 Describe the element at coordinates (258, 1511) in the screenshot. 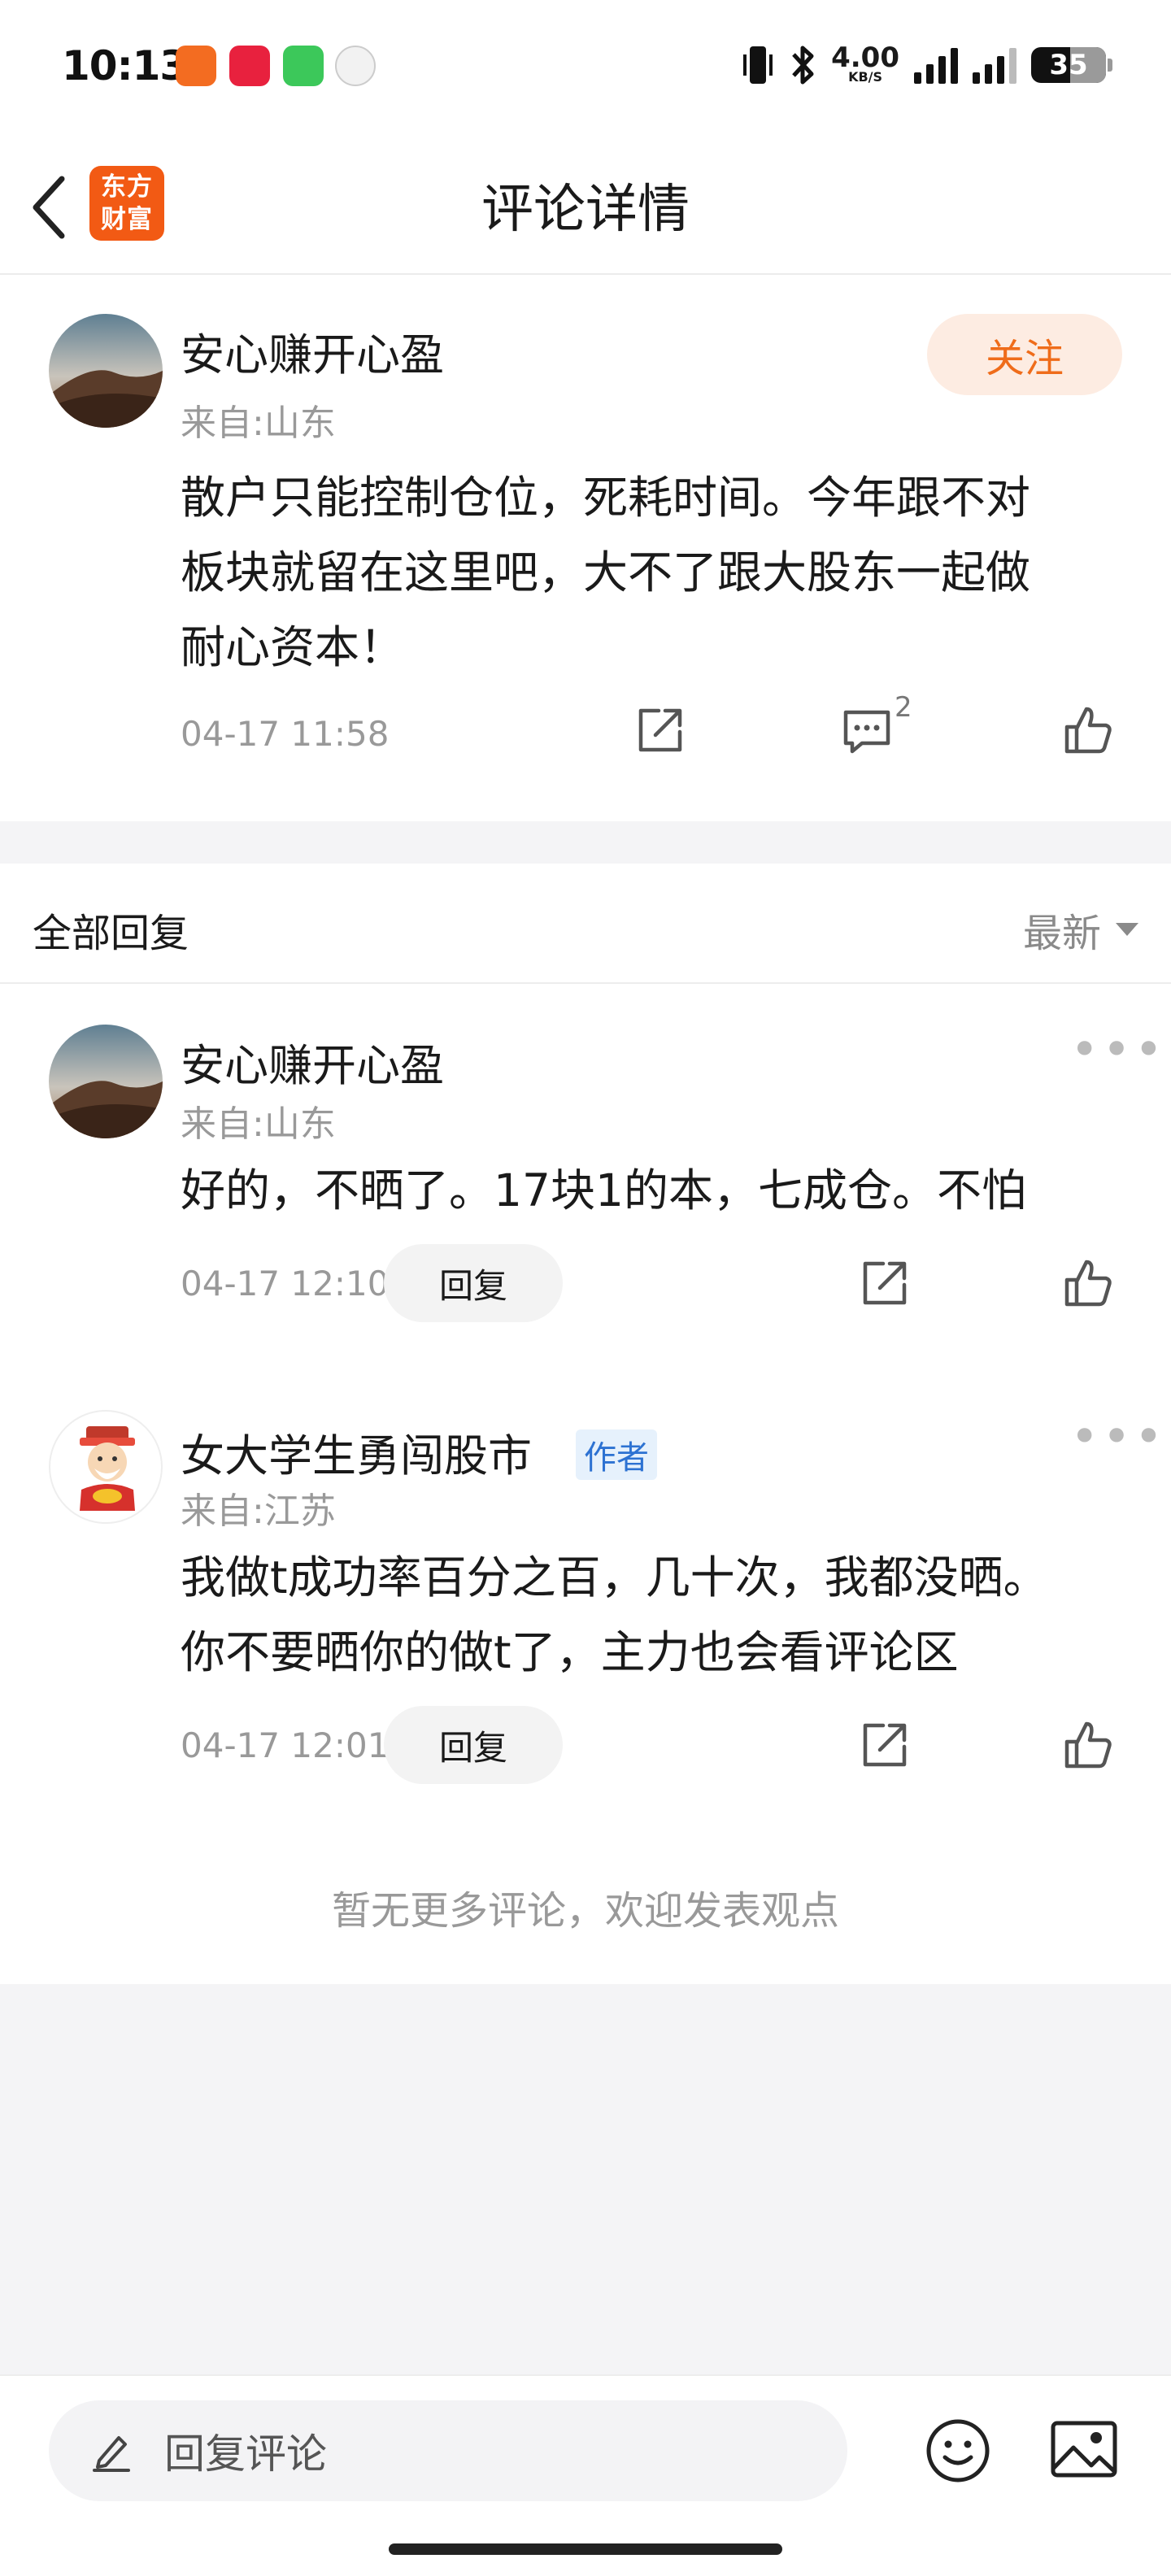

I see `location-label: 来自:江苏` at that location.